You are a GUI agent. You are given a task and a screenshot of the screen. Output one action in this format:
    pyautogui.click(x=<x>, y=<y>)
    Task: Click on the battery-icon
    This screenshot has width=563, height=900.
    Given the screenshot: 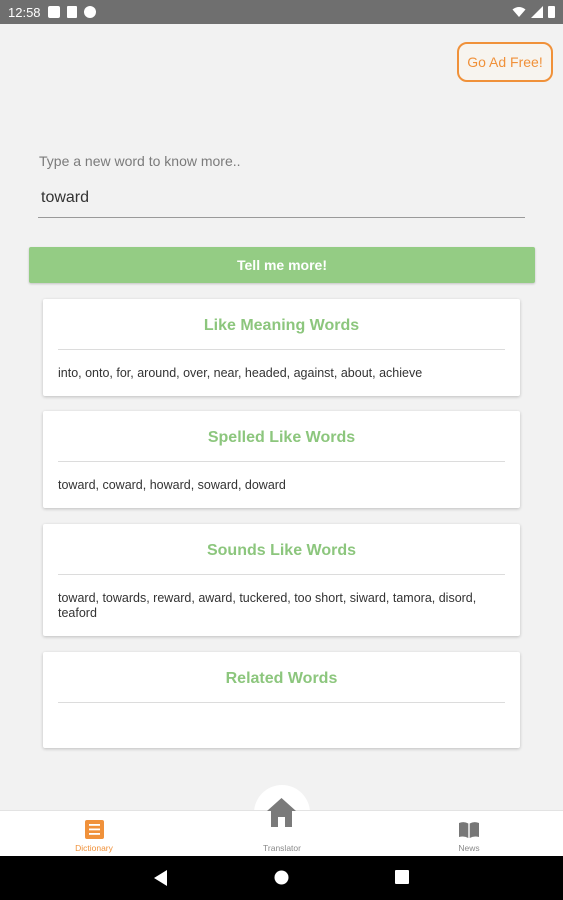 What is the action you would take?
    pyautogui.click(x=551, y=12)
    